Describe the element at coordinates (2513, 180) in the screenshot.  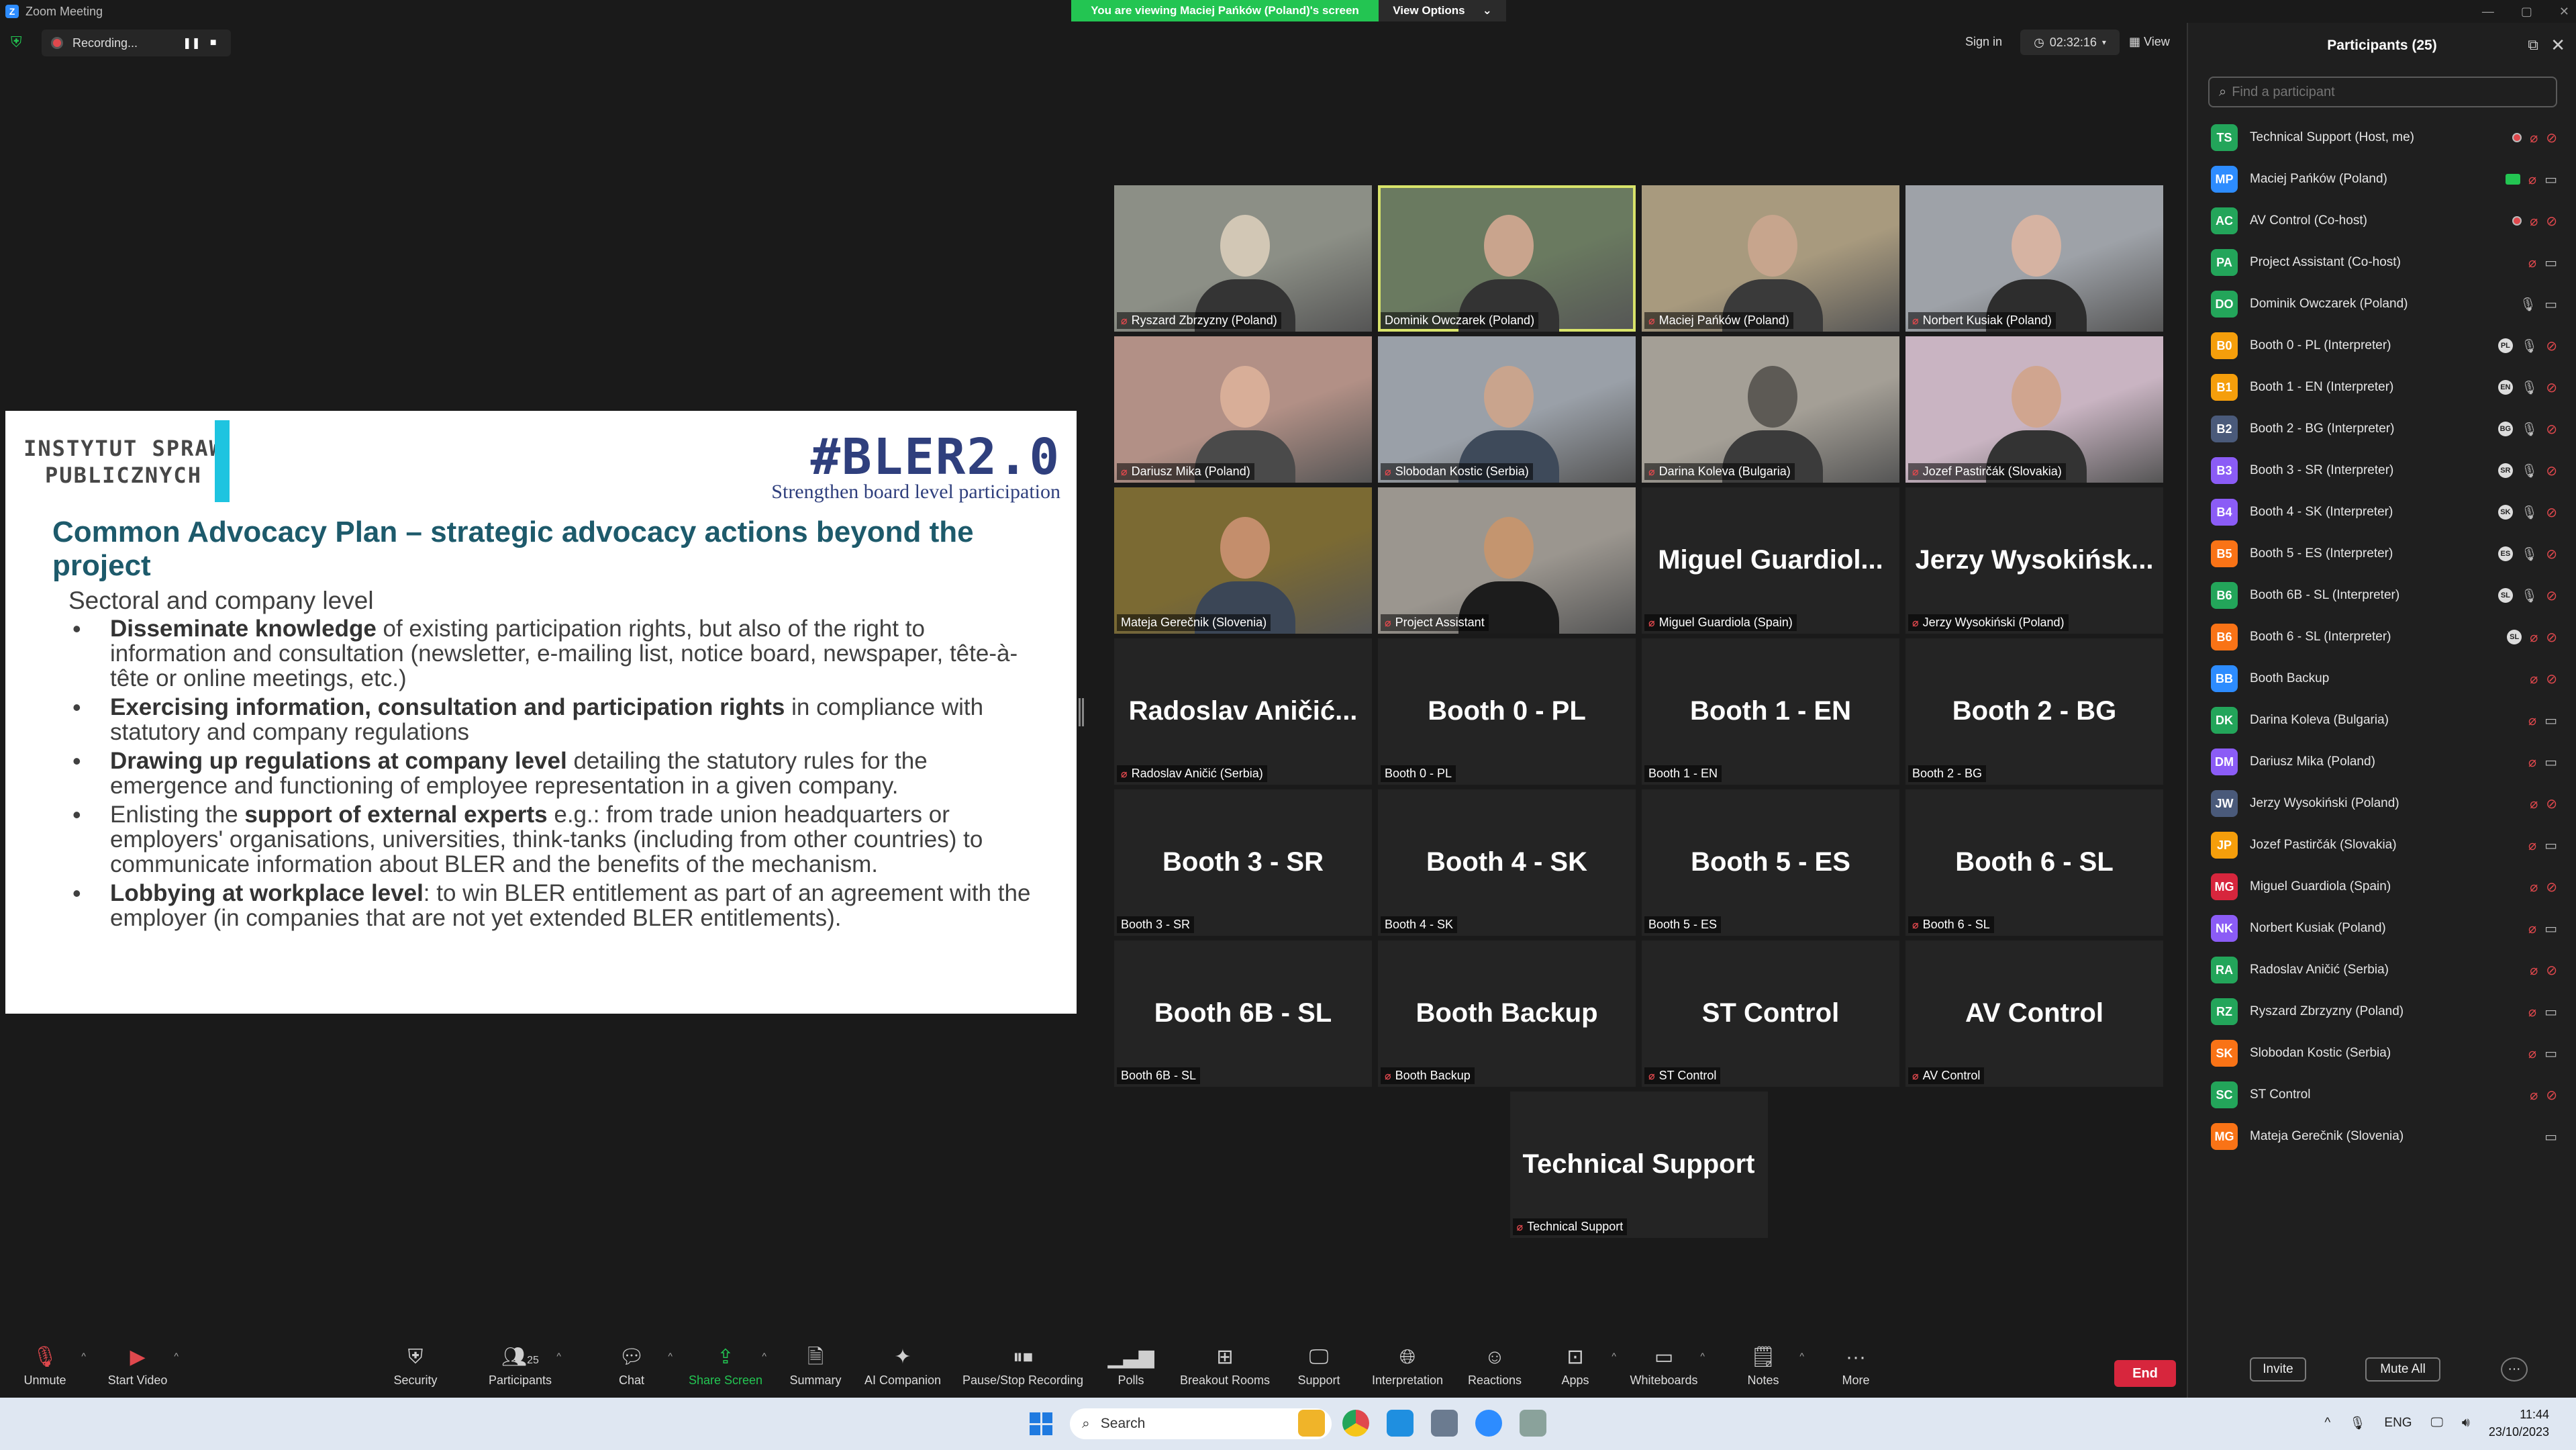
I see `screen-share-icon` at that location.